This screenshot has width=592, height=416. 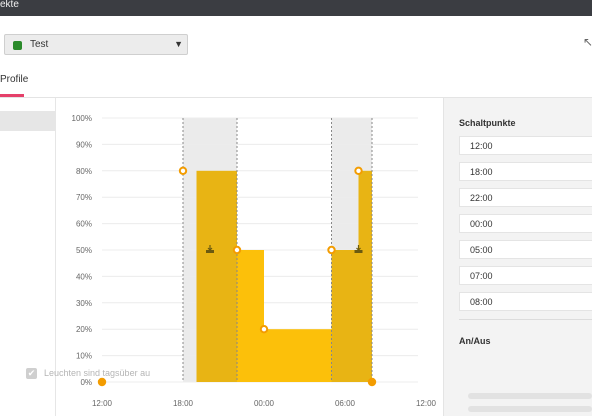 I want to click on mouse-cursor-icon: ↖, so click(x=587, y=42).